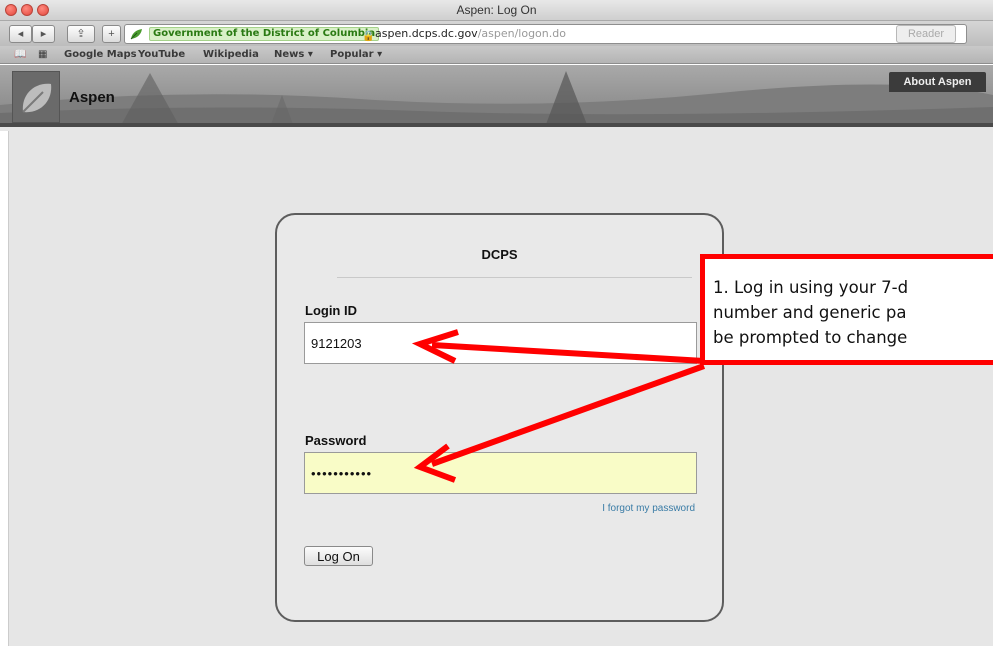 The image size is (993, 646). What do you see at coordinates (368, 36) in the screenshot?
I see `lock-icon: 🔒` at bounding box center [368, 36].